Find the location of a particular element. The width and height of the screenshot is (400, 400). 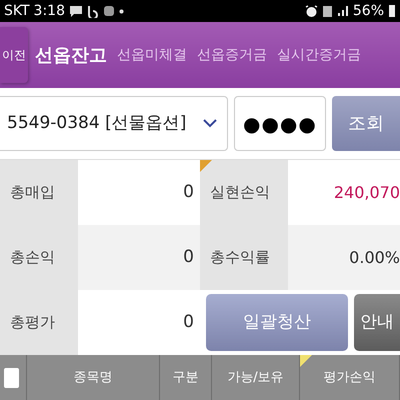

account-text: 5549-0384 [선물옵션] is located at coordinates (96, 123).